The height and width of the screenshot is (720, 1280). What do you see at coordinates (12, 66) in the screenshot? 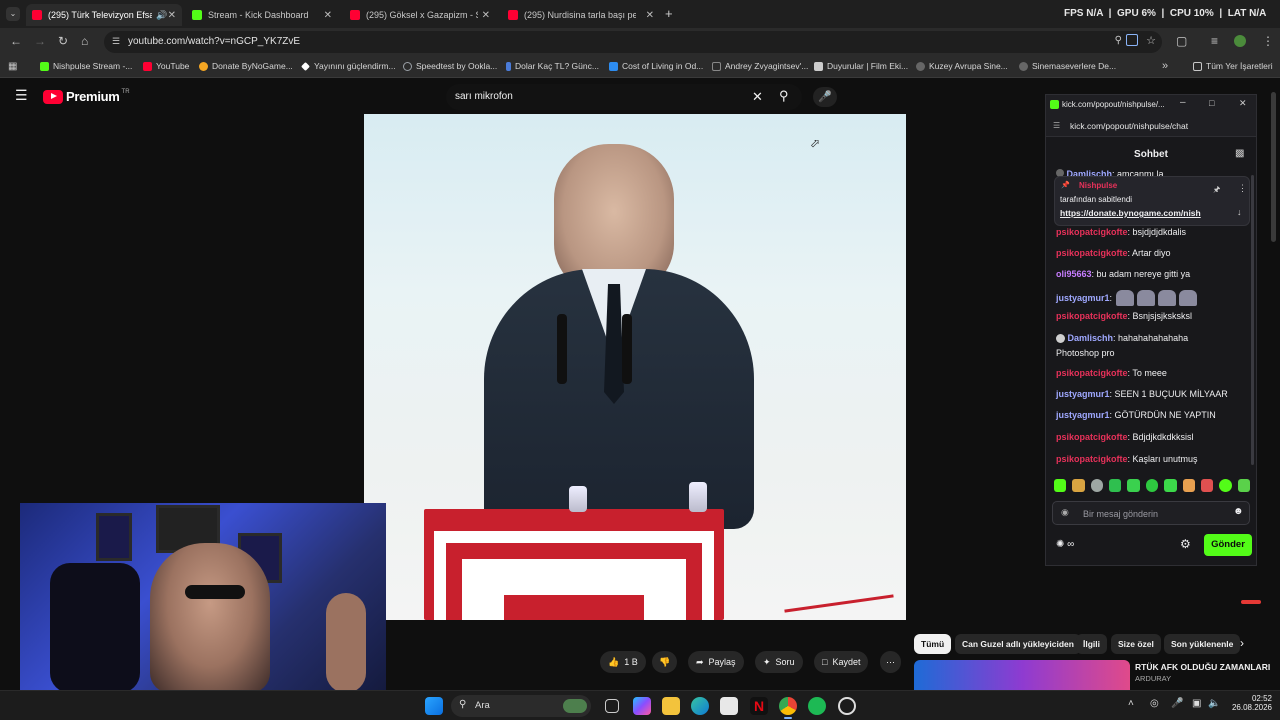
I see `apps-grid-icon: ▦` at bounding box center [12, 66].